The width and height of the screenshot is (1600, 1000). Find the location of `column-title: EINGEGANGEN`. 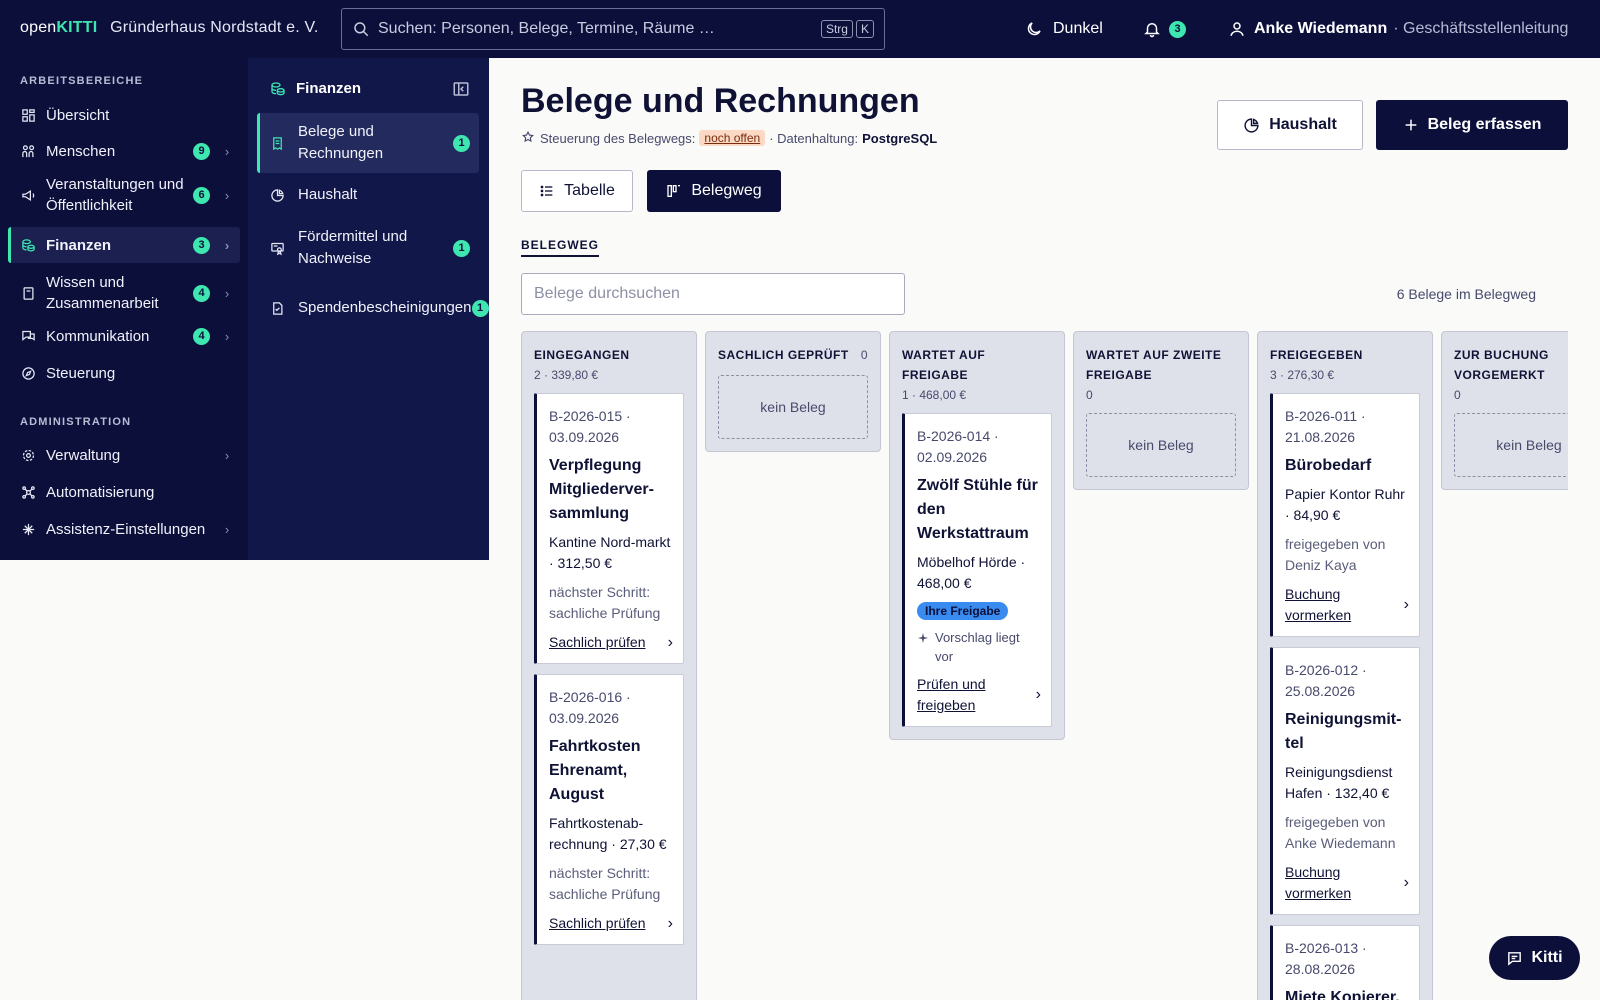

column-title: EINGEGANGEN is located at coordinates (582, 355).